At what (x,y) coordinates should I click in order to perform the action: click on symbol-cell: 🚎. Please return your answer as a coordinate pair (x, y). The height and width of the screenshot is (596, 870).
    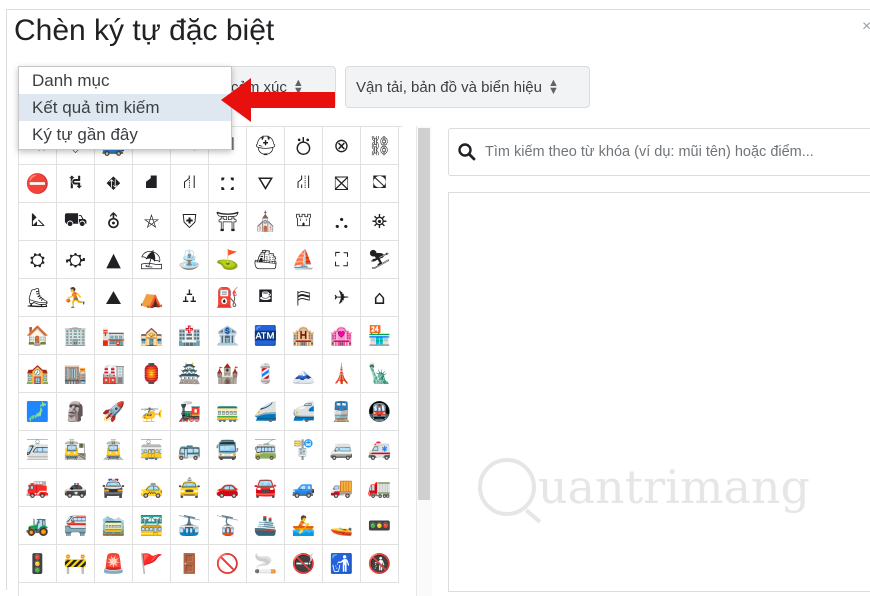
    Looking at the image, I should click on (266, 450).